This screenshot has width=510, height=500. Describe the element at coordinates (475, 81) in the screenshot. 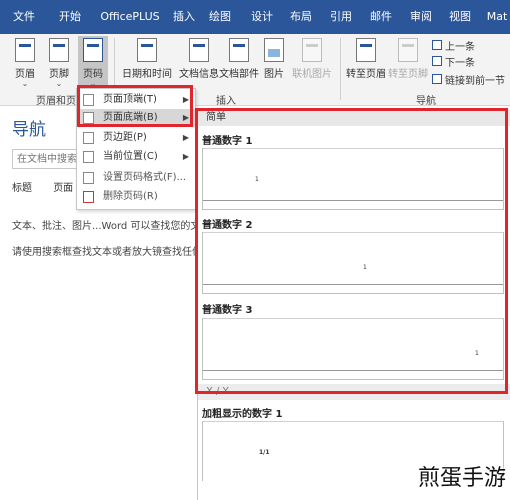

I see `link-to-previous-label: 链接到前一节` at that location.